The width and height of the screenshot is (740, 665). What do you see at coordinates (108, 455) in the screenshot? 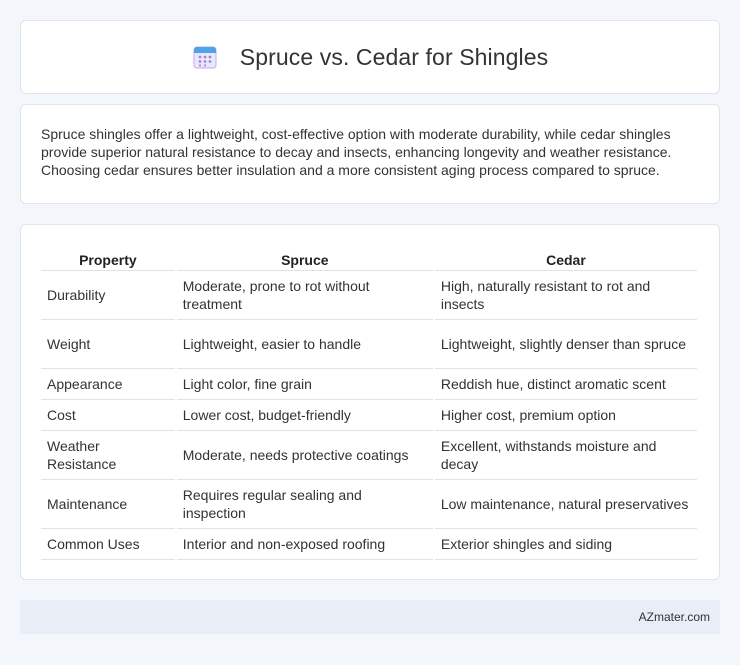
I see `row-property: Weather Resistance` at bounding box center [108, 455].